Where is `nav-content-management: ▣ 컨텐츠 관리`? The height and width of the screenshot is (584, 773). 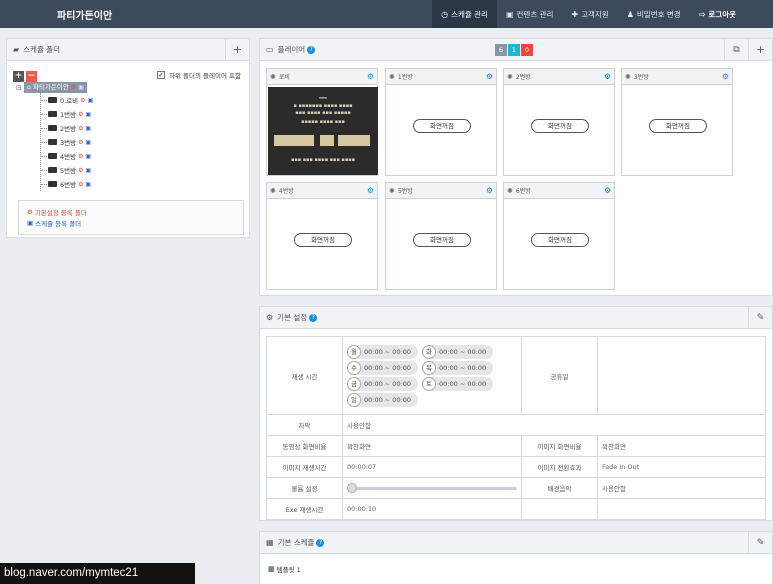 nav-content-management: ▣ 컨텐츠 관리 is located at coordinates (529, 14).